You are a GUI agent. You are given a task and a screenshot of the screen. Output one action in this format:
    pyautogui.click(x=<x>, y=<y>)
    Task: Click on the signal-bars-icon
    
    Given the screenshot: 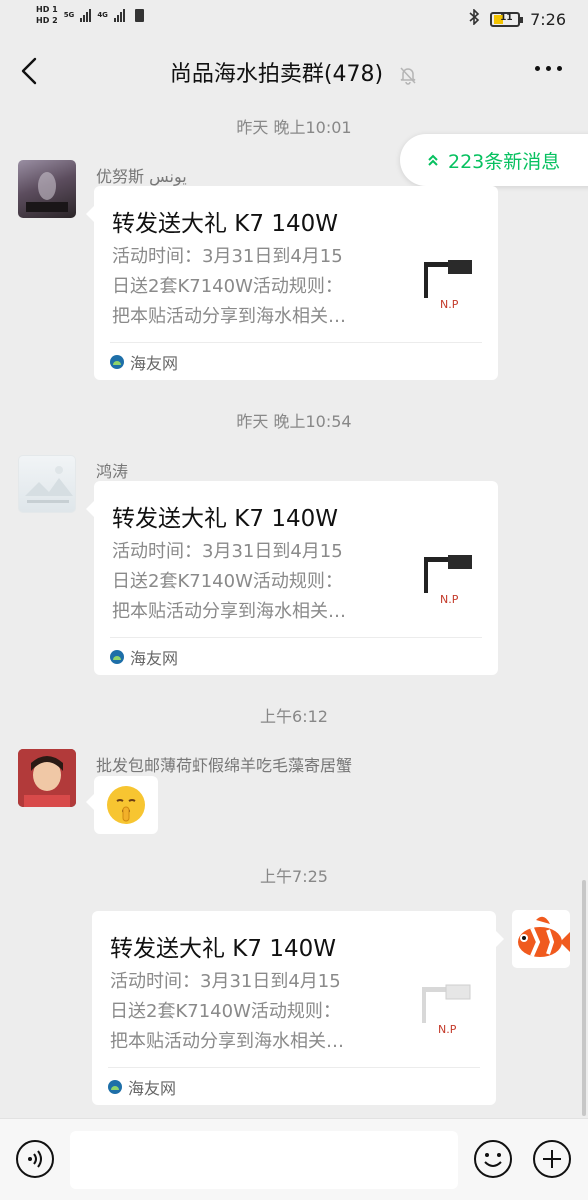 What is the action you would take?
    pyautogui.click(x=86, y=15)
    